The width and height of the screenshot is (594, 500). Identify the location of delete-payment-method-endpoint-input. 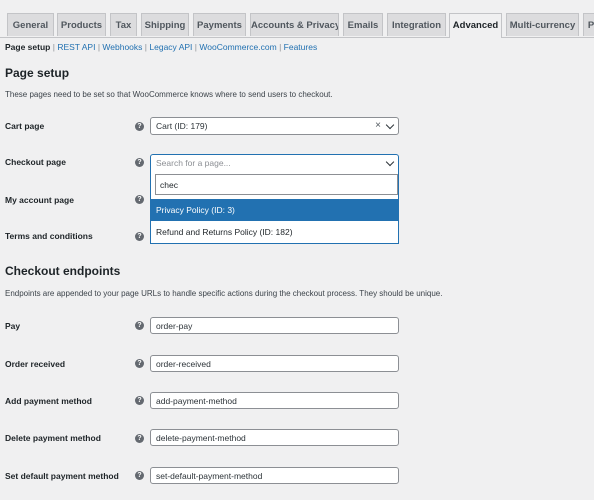
(274, 437).